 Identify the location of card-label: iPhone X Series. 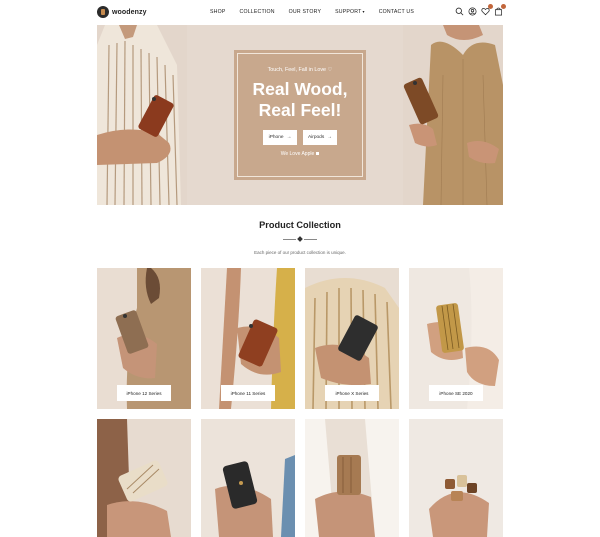
(352, 393).